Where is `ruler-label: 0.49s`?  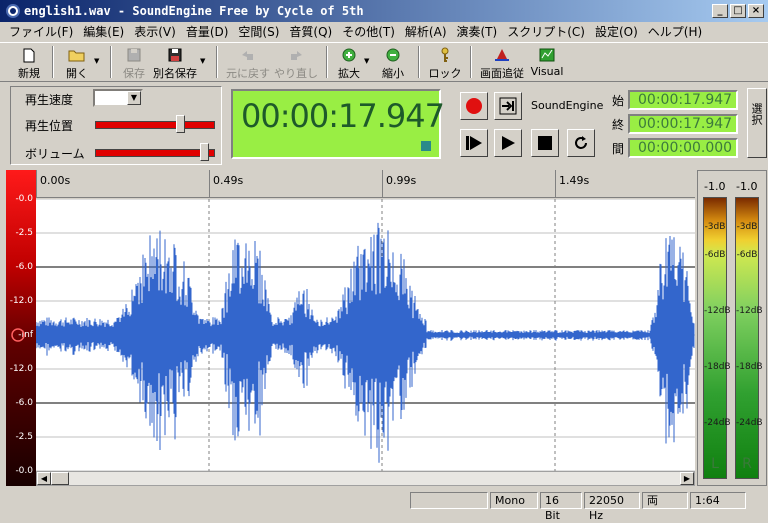 ruler-label: 0.49s is located at coordinates (228, 180).